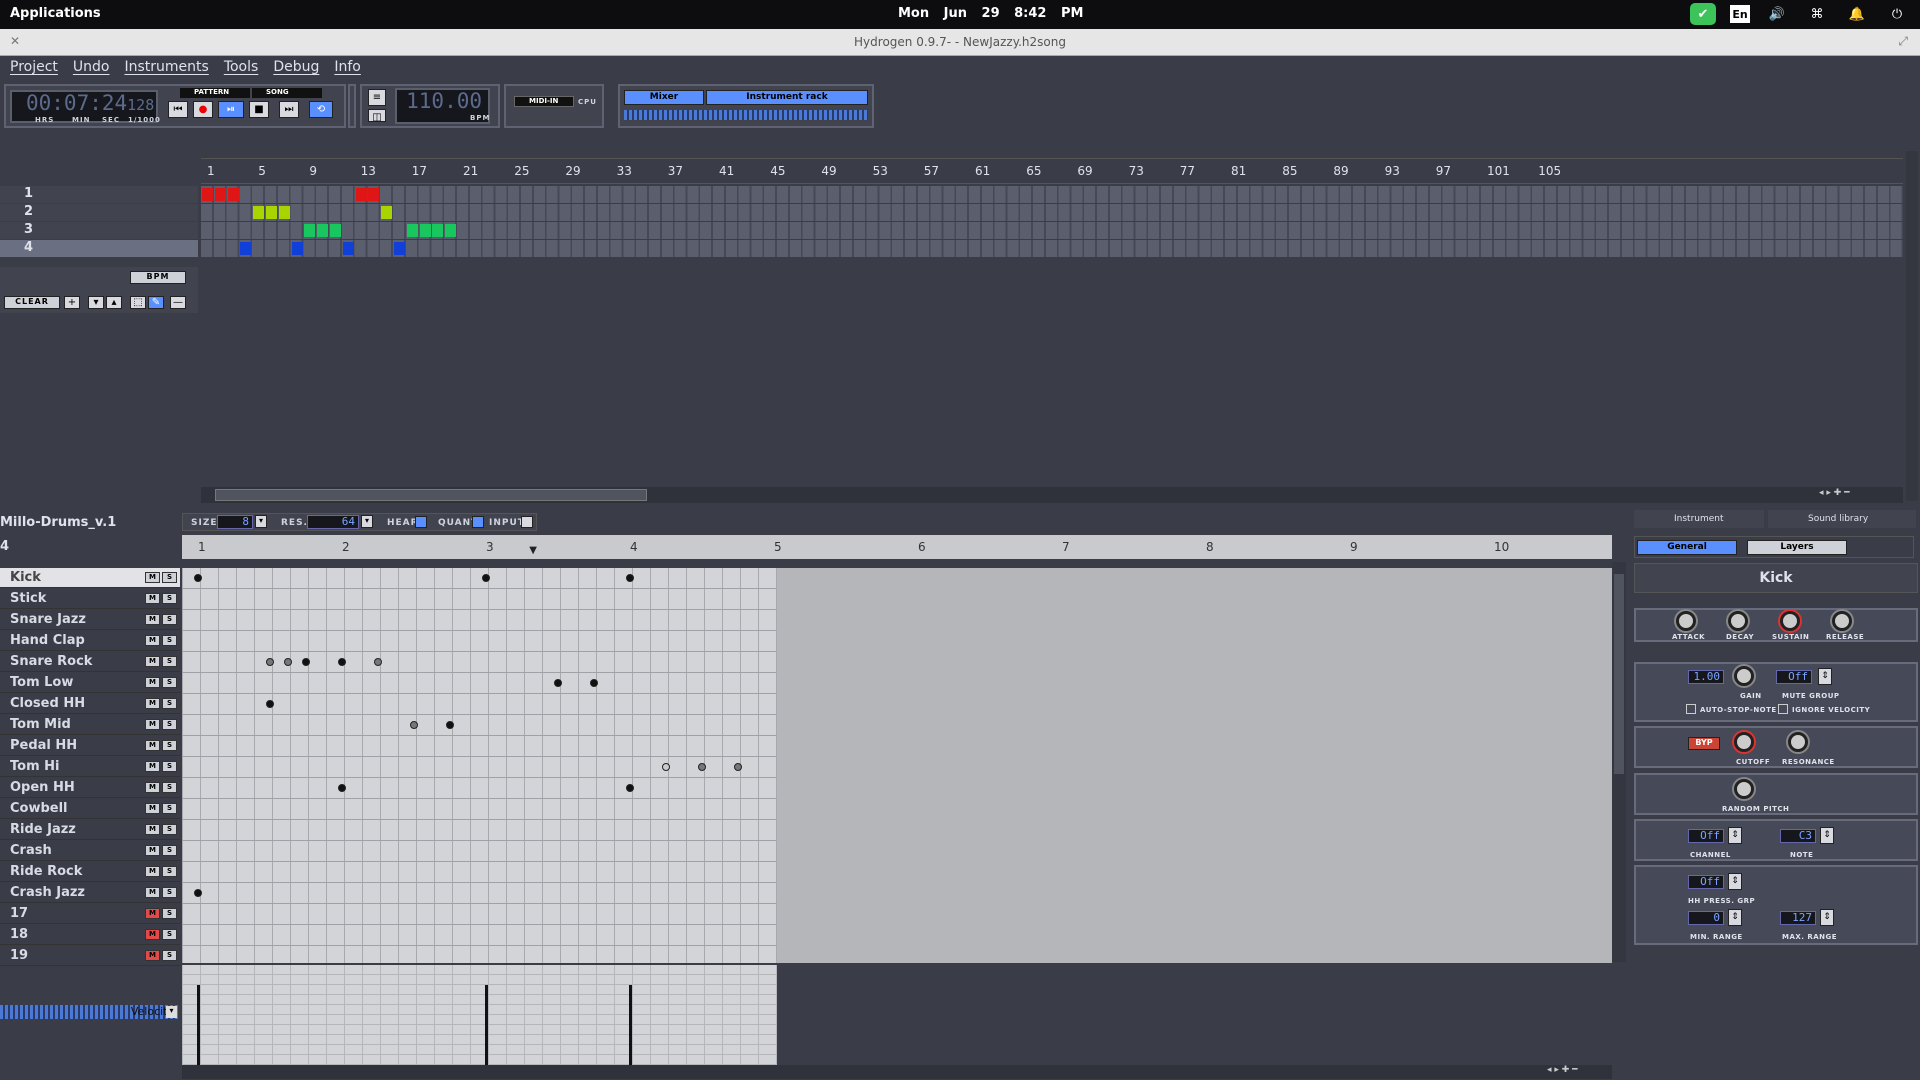 This screenshot has height=1080, width=1920. What do you see at coordinates (321, 109) in the screenshot?
I see `loop-button: ⟲` at bounding box center [321, 109].